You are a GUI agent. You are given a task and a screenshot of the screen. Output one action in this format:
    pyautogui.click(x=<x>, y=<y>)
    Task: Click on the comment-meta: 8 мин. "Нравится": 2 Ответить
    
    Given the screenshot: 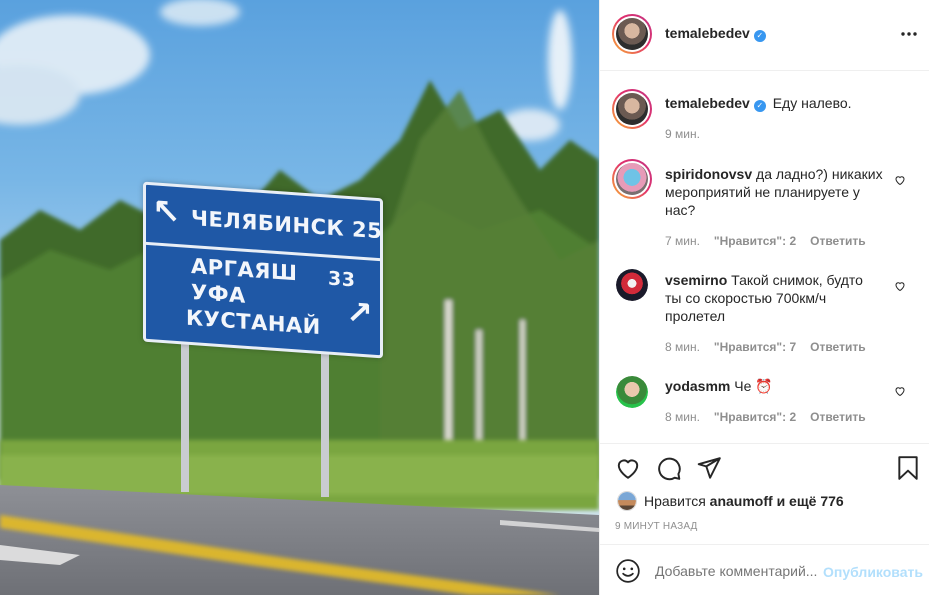 What is the action you would take?
    pyautogui.click(x=765, y=417)
    